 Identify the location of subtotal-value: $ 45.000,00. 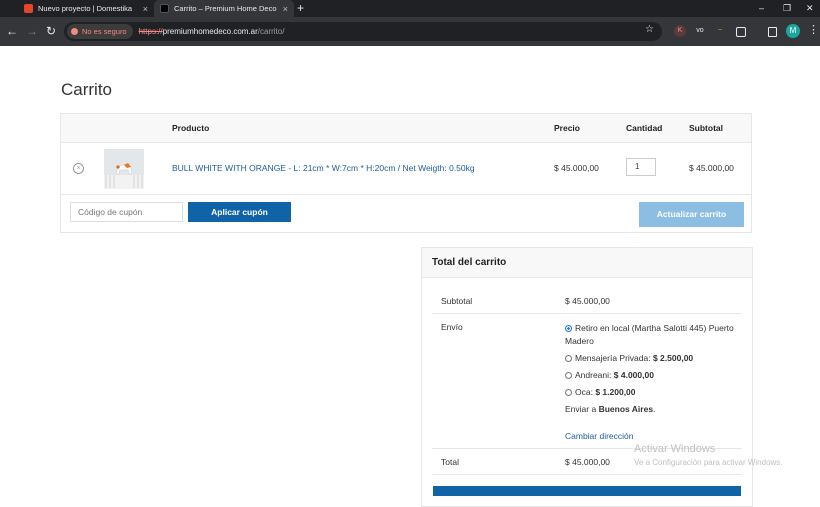
(587, 301).